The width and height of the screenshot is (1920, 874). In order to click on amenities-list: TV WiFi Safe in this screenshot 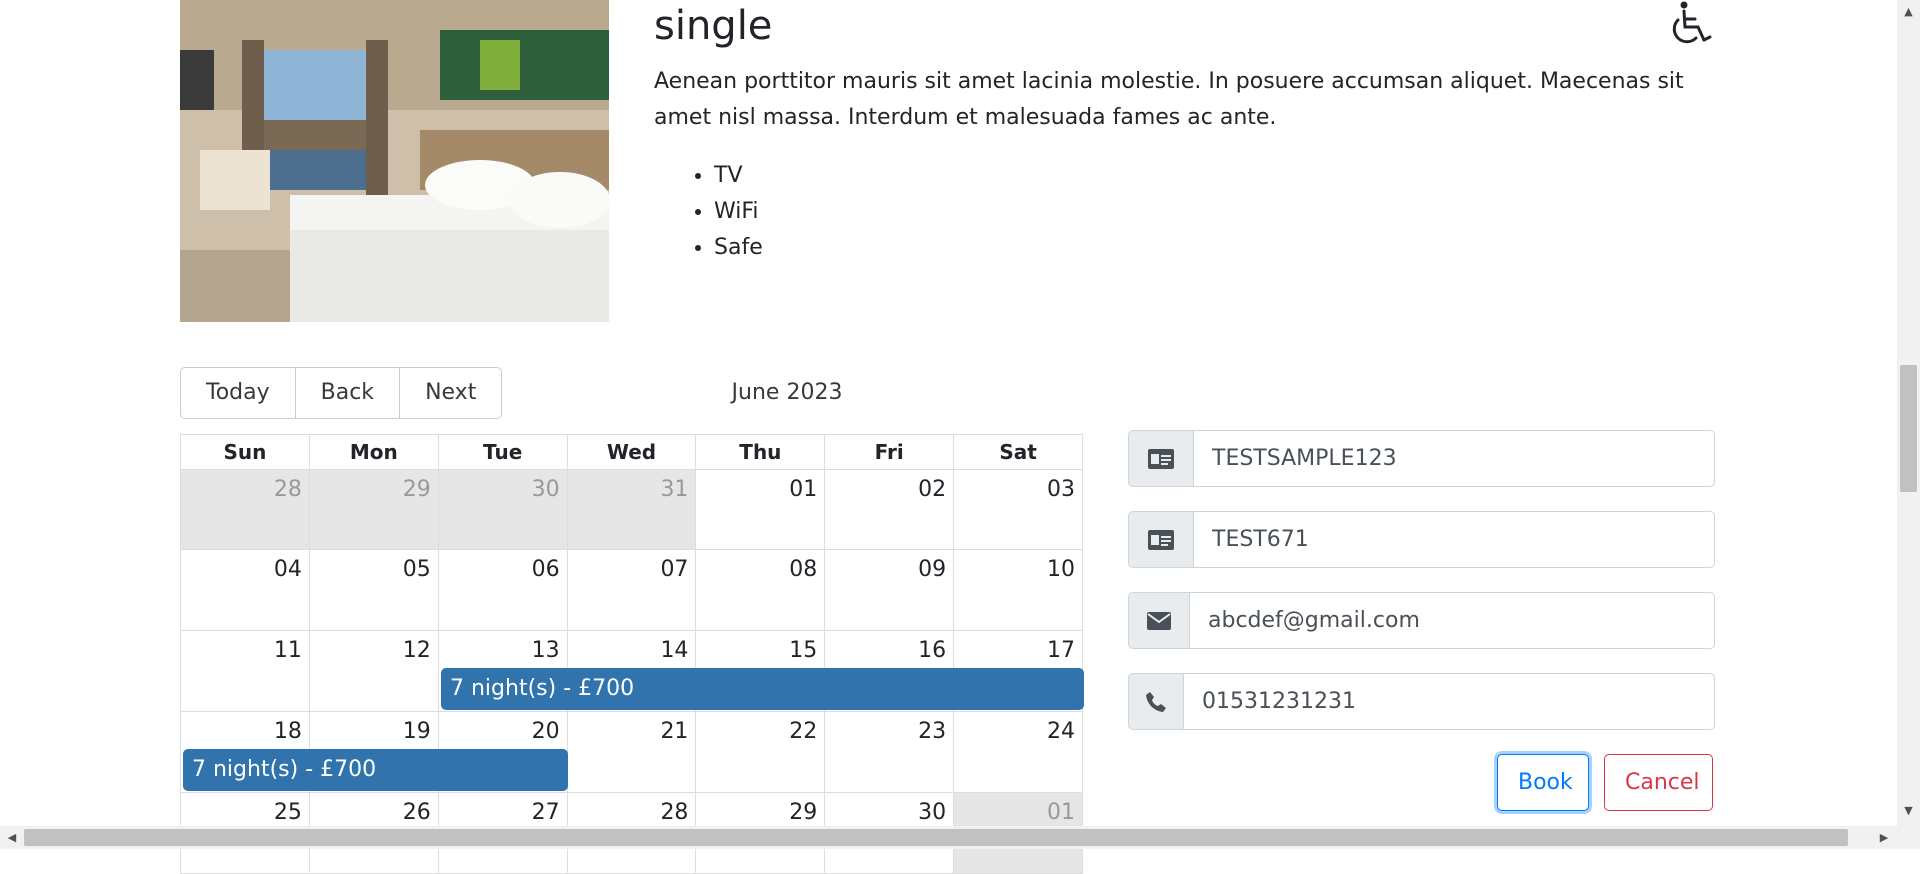, I will do `click(708, 212)`.